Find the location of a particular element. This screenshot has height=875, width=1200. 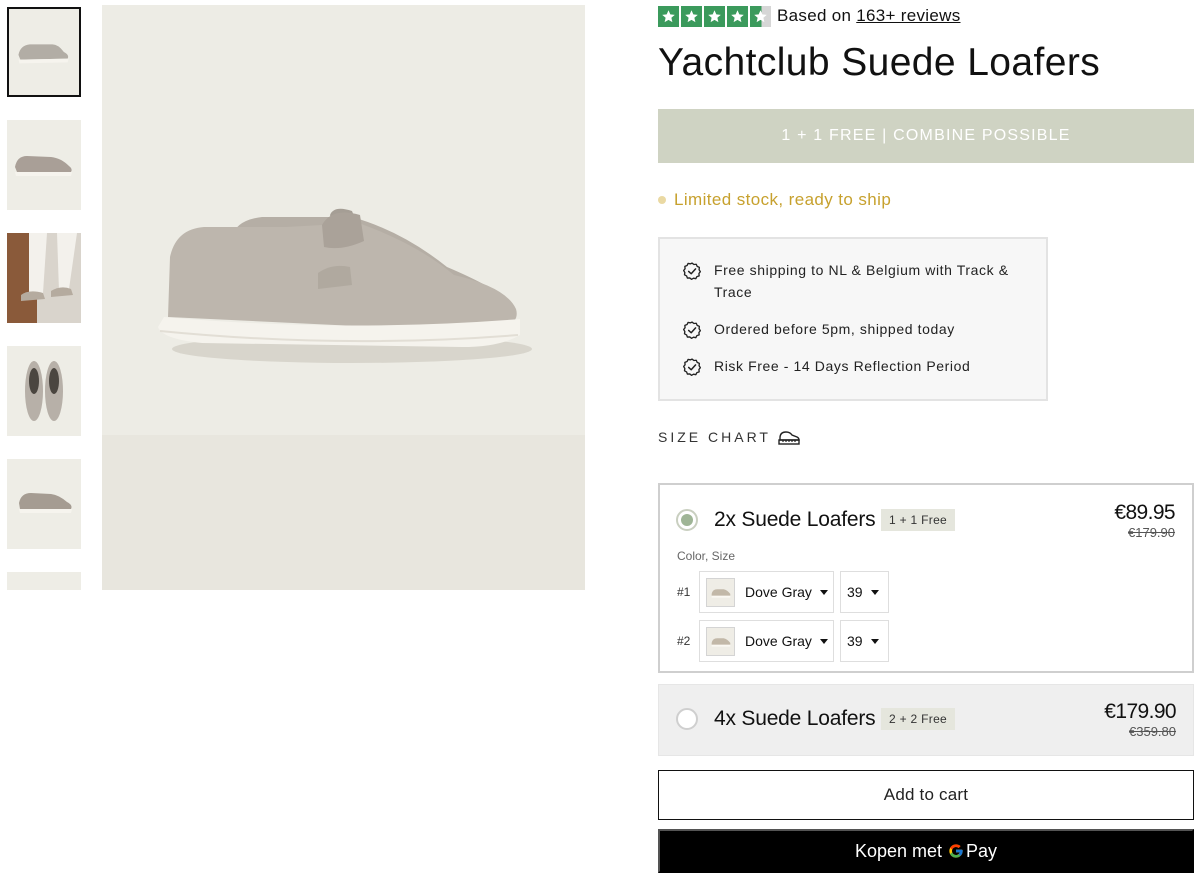

usp-text: Ordered before 5pm, shipped today is located at coordinates (834, 329).